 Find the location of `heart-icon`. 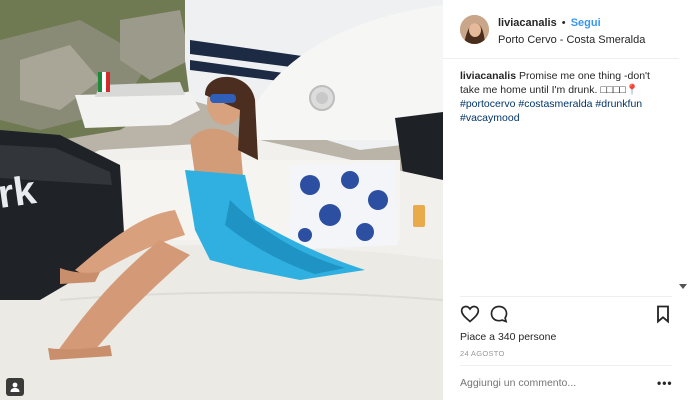

heart-icon is located at coordinates (470, 314).